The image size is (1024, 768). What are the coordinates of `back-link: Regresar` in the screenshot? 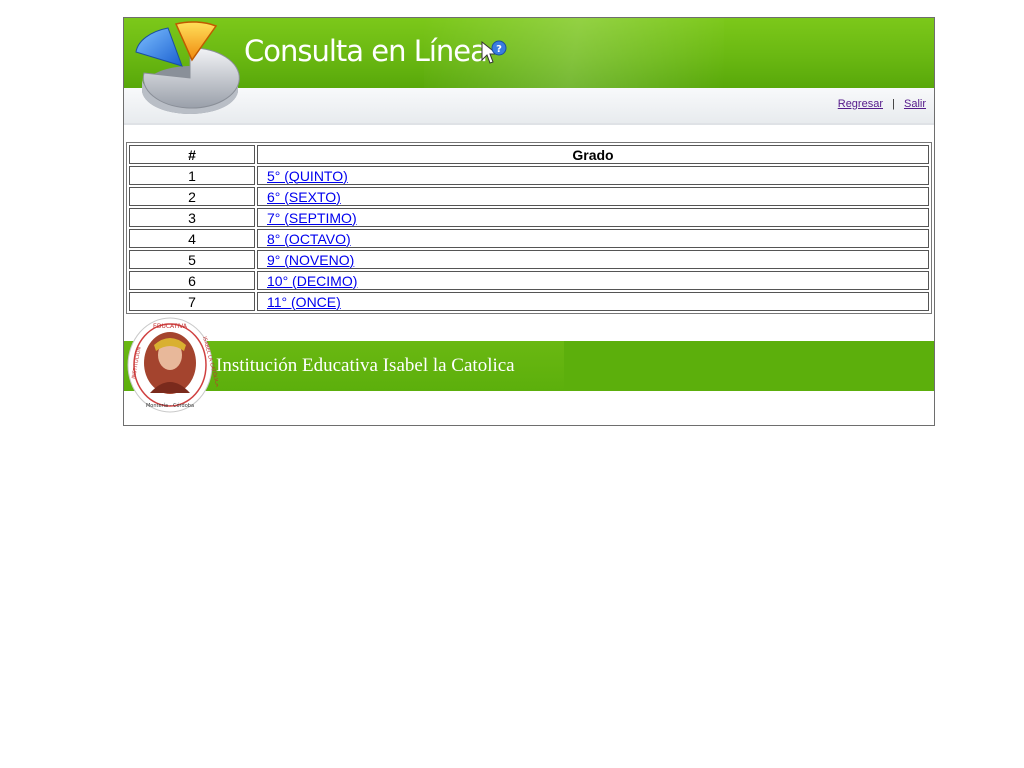 It's located at (860, 104).